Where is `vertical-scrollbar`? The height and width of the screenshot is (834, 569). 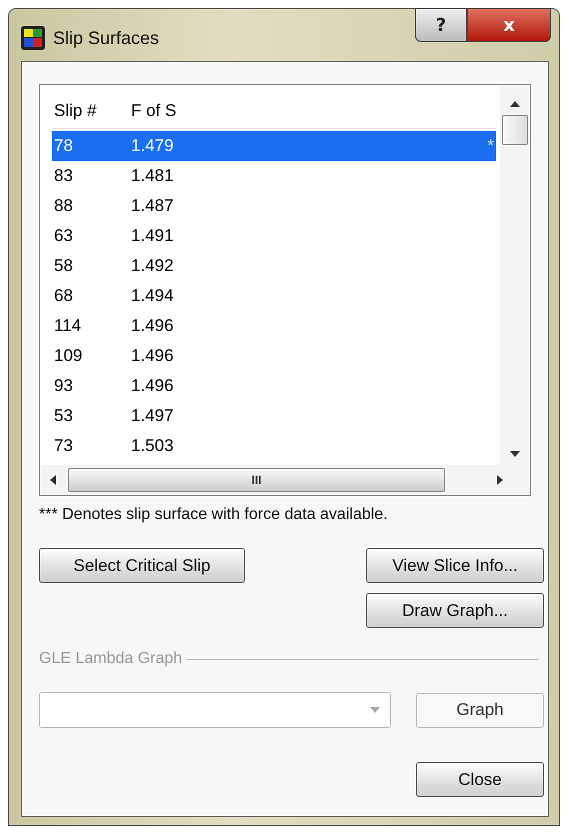
vertical-scrollbar is located at coordinates (515, 275).